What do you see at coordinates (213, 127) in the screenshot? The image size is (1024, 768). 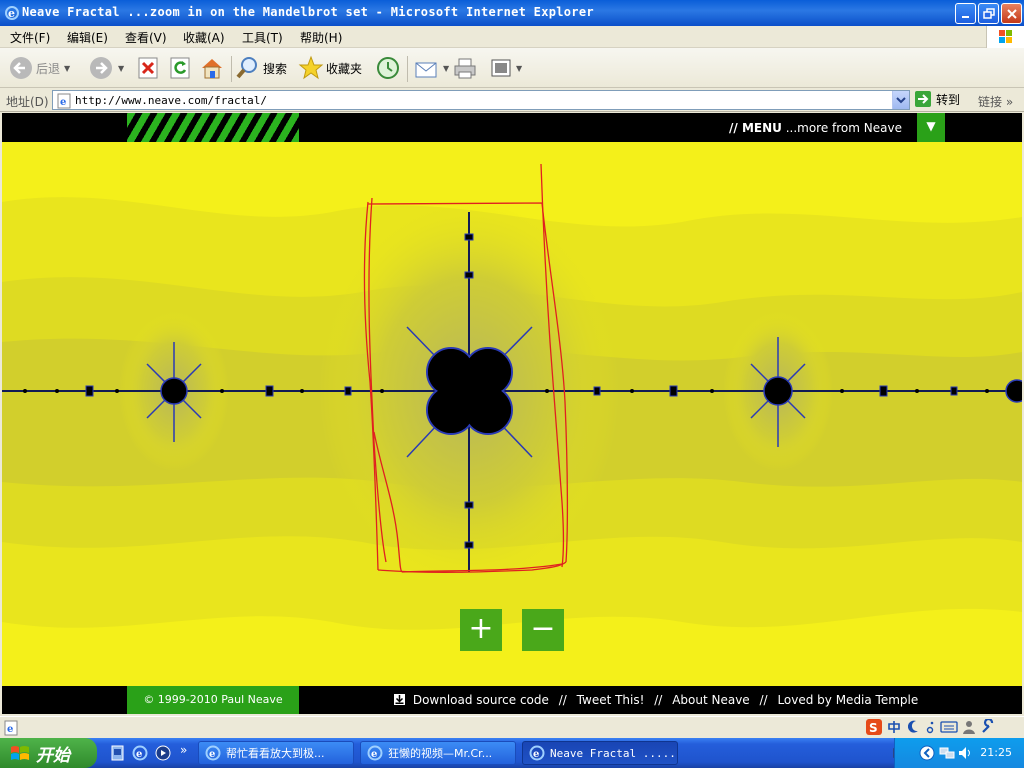 I see `site-logo-stripes` at bounding box center [213, 127].